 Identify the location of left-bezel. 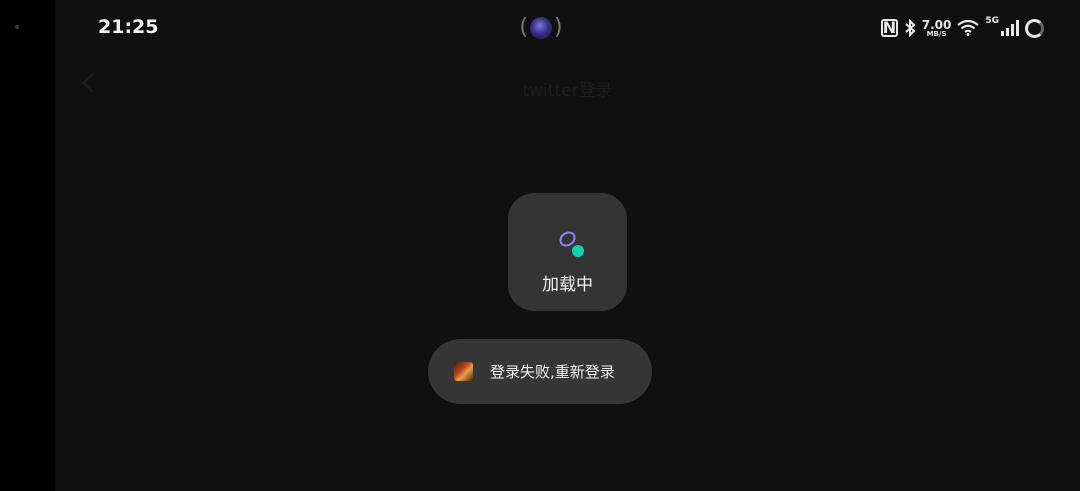
(27, 245).